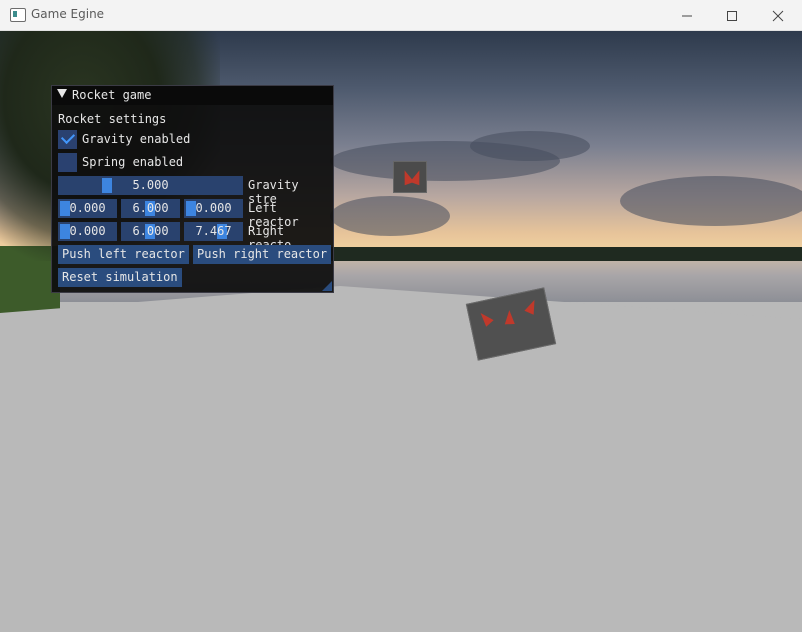  I want to click on maximize-button, so click(732, 15).